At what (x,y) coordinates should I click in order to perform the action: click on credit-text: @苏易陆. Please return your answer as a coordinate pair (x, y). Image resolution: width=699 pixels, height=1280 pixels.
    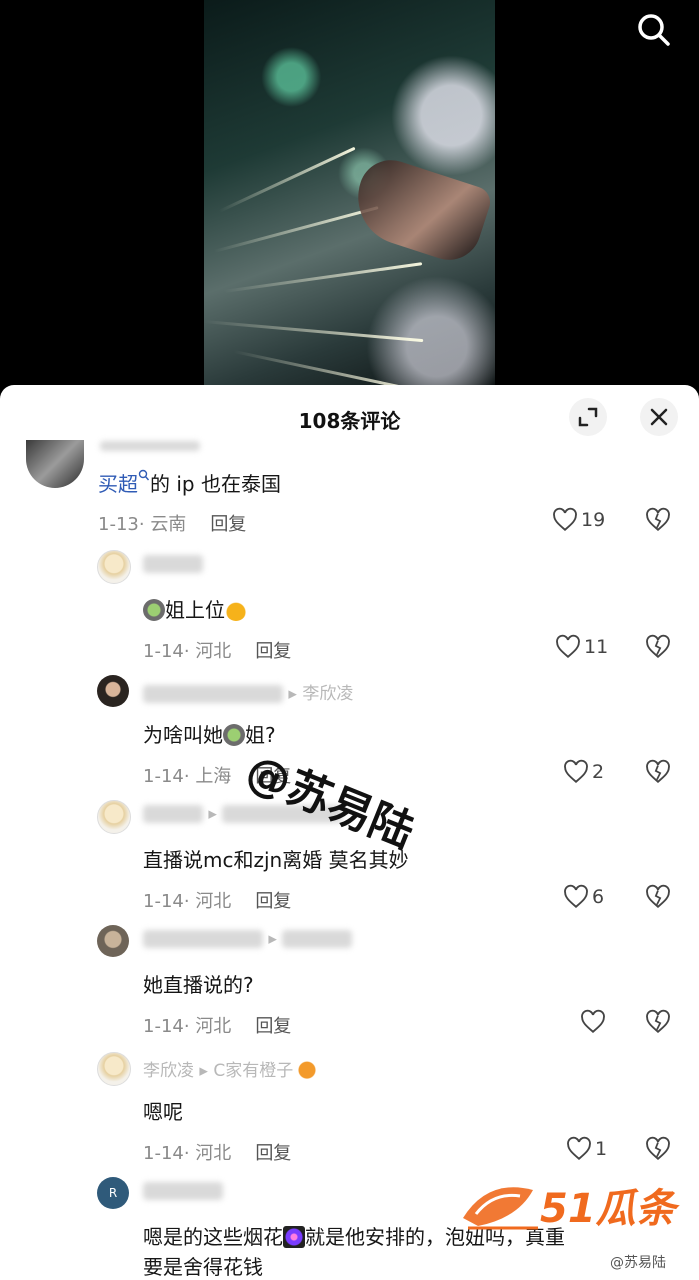
    Looking at the image, I should click on (638, 1263).